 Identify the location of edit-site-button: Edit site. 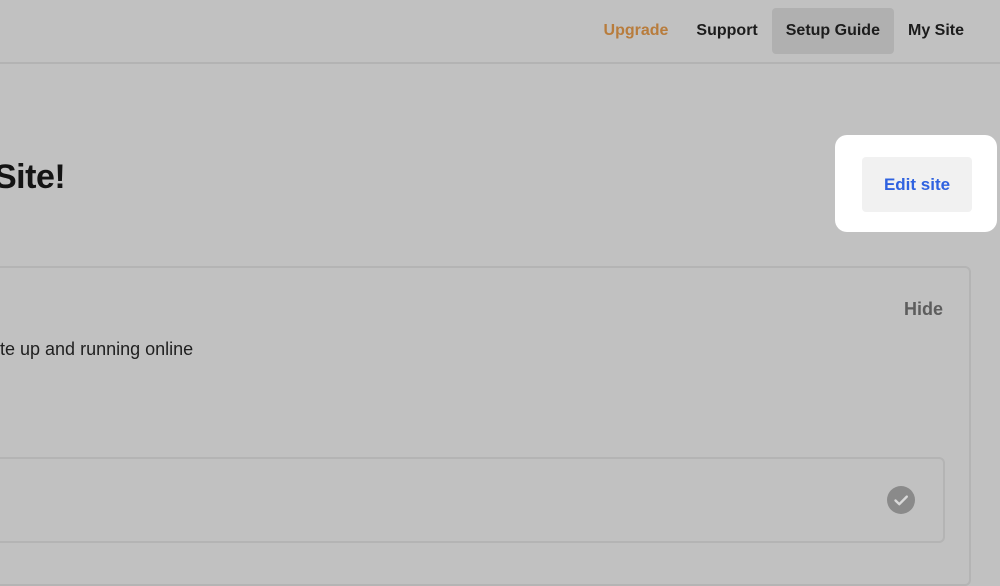
(917, 184).